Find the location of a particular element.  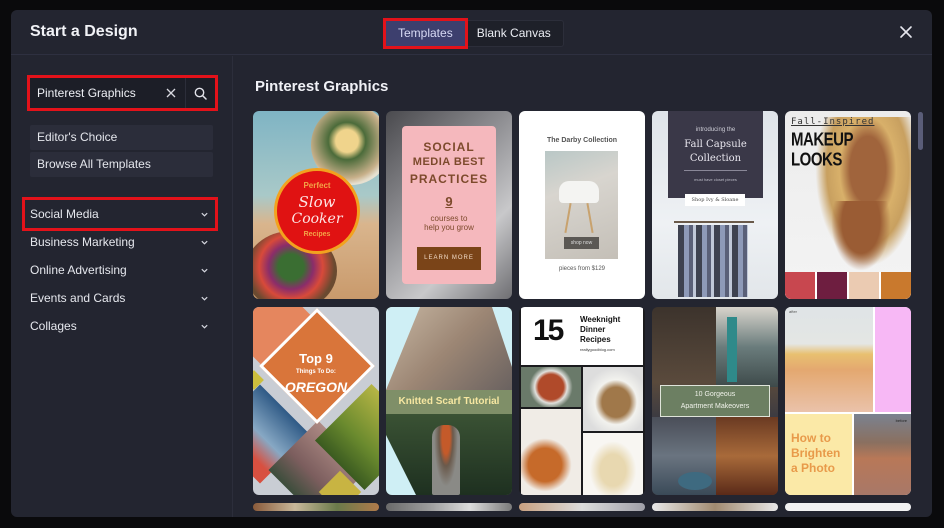

search-input is located at coordinates (93, 93).